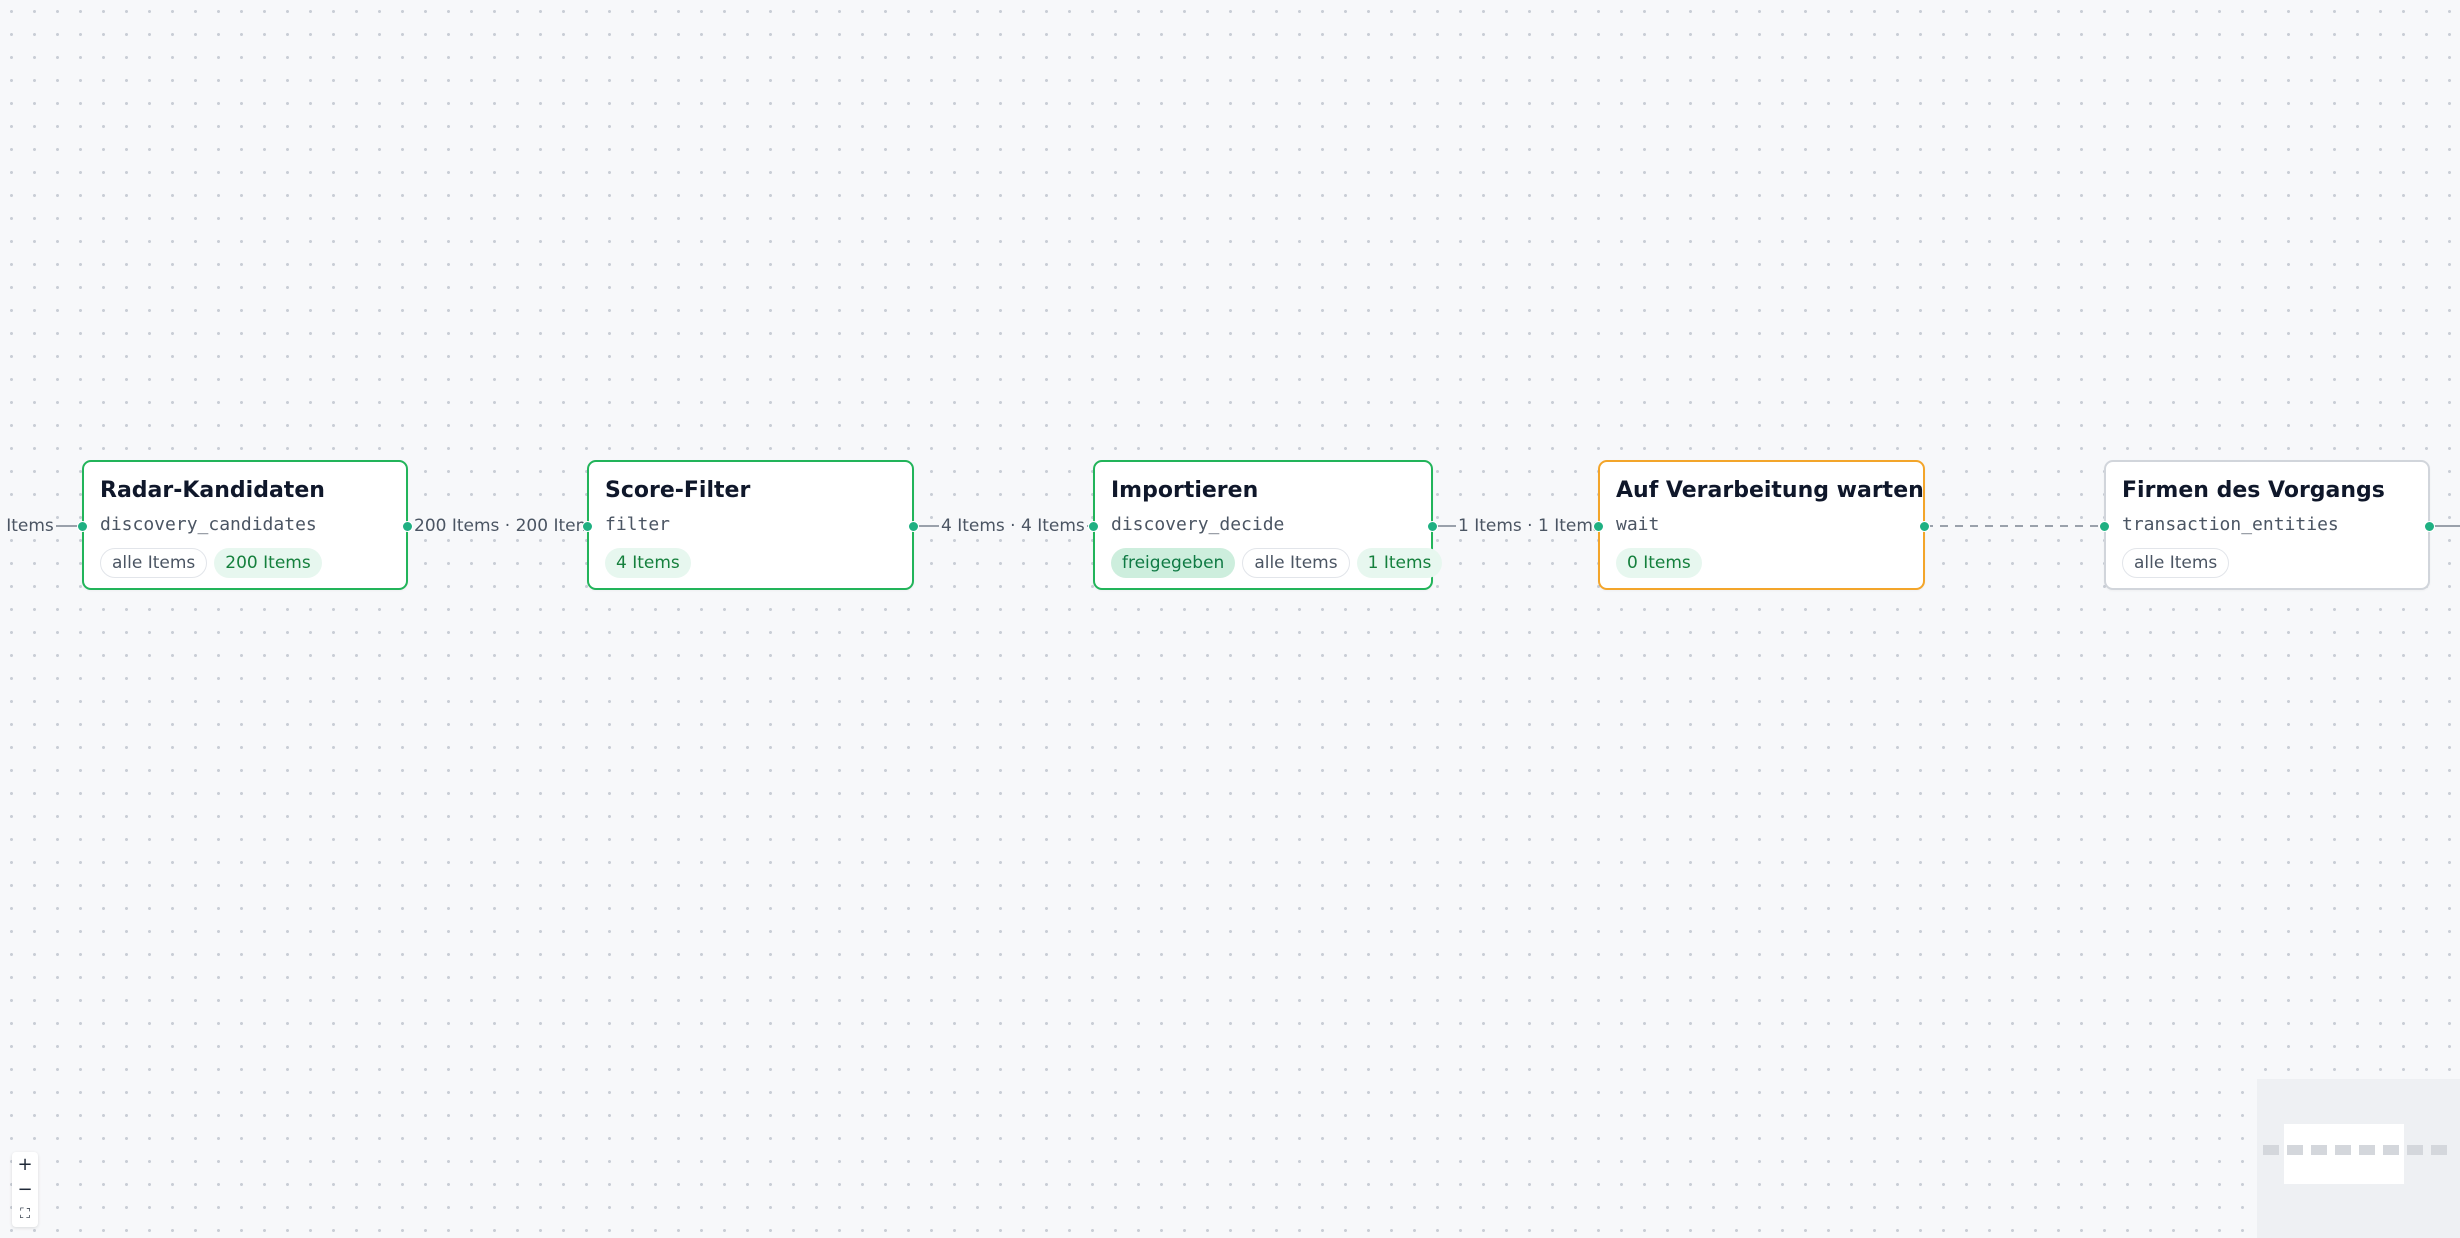 The image size is (2460, 1238). Describe the element at coordinates (2253, 490) in the screenshot. I see `node-title: Firmen des Vorgangs` at that location.